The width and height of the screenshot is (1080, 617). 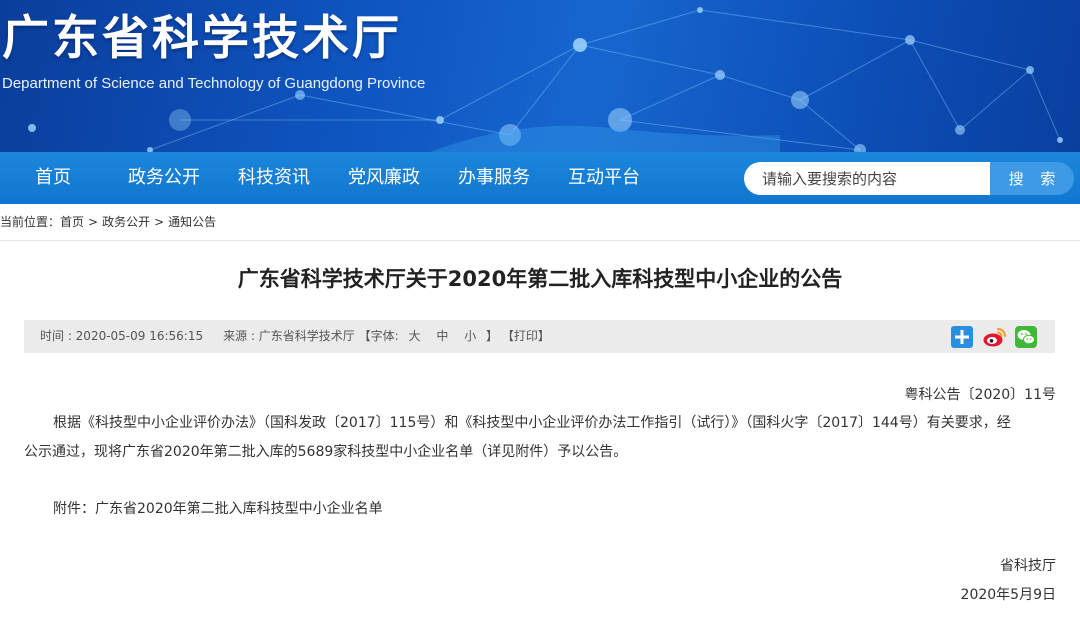 I want to click on document-number: 粤科公告〔2020〕11号, so click(x=980, y=395).